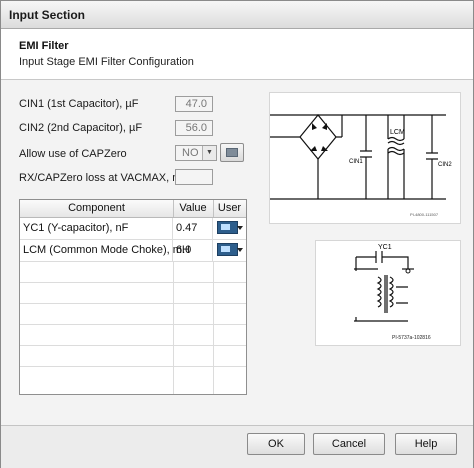 The image size is (474, 468). What do you see at coordinates (397, 132) in the screenshot?
I see `lcm-label: LCM` at bounding box center [397, 132].